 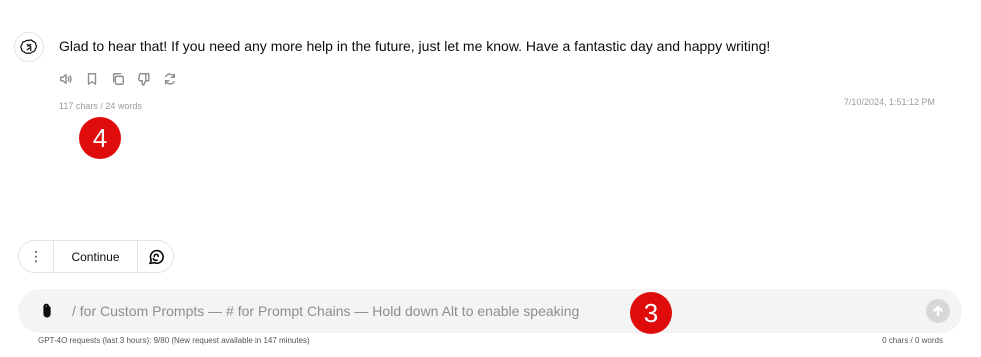 I want to click on voice-chat-icon, so click(x=156, y=256).